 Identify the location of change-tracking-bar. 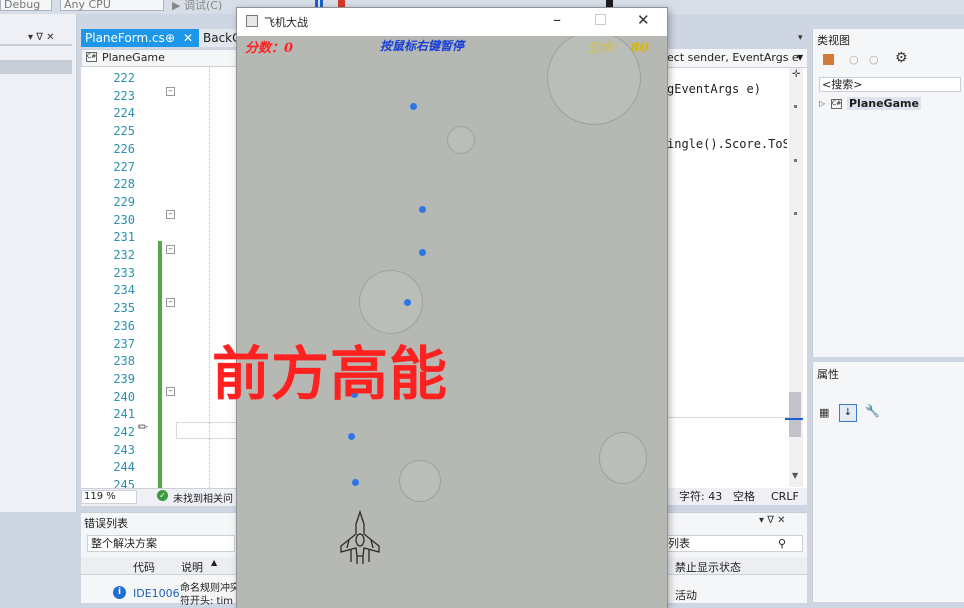
(160, 364).